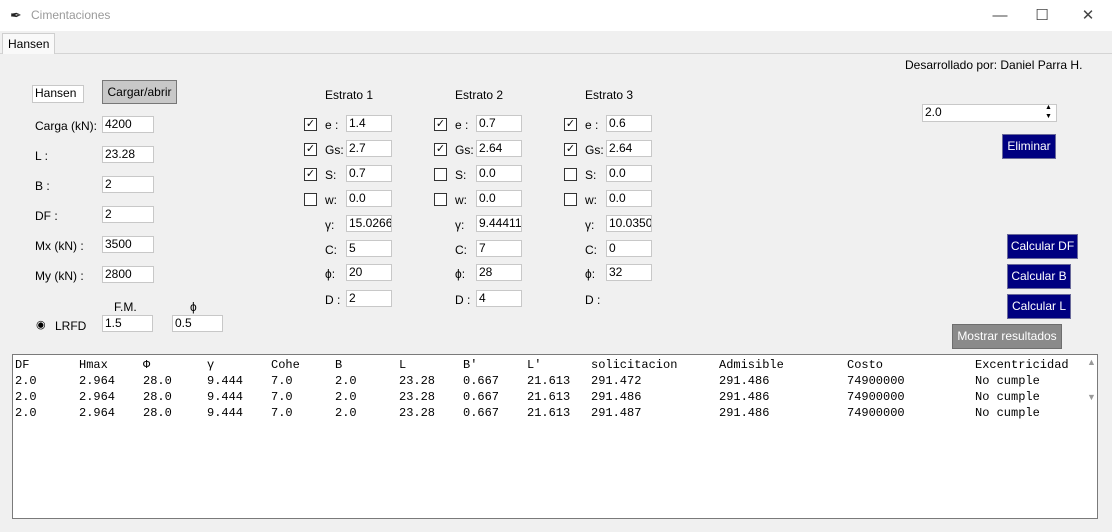 The image size is (1112, 532). Describe the element at coordinates (225, 397) in the screenshot. I see `results-cell: 9.444` at that location.